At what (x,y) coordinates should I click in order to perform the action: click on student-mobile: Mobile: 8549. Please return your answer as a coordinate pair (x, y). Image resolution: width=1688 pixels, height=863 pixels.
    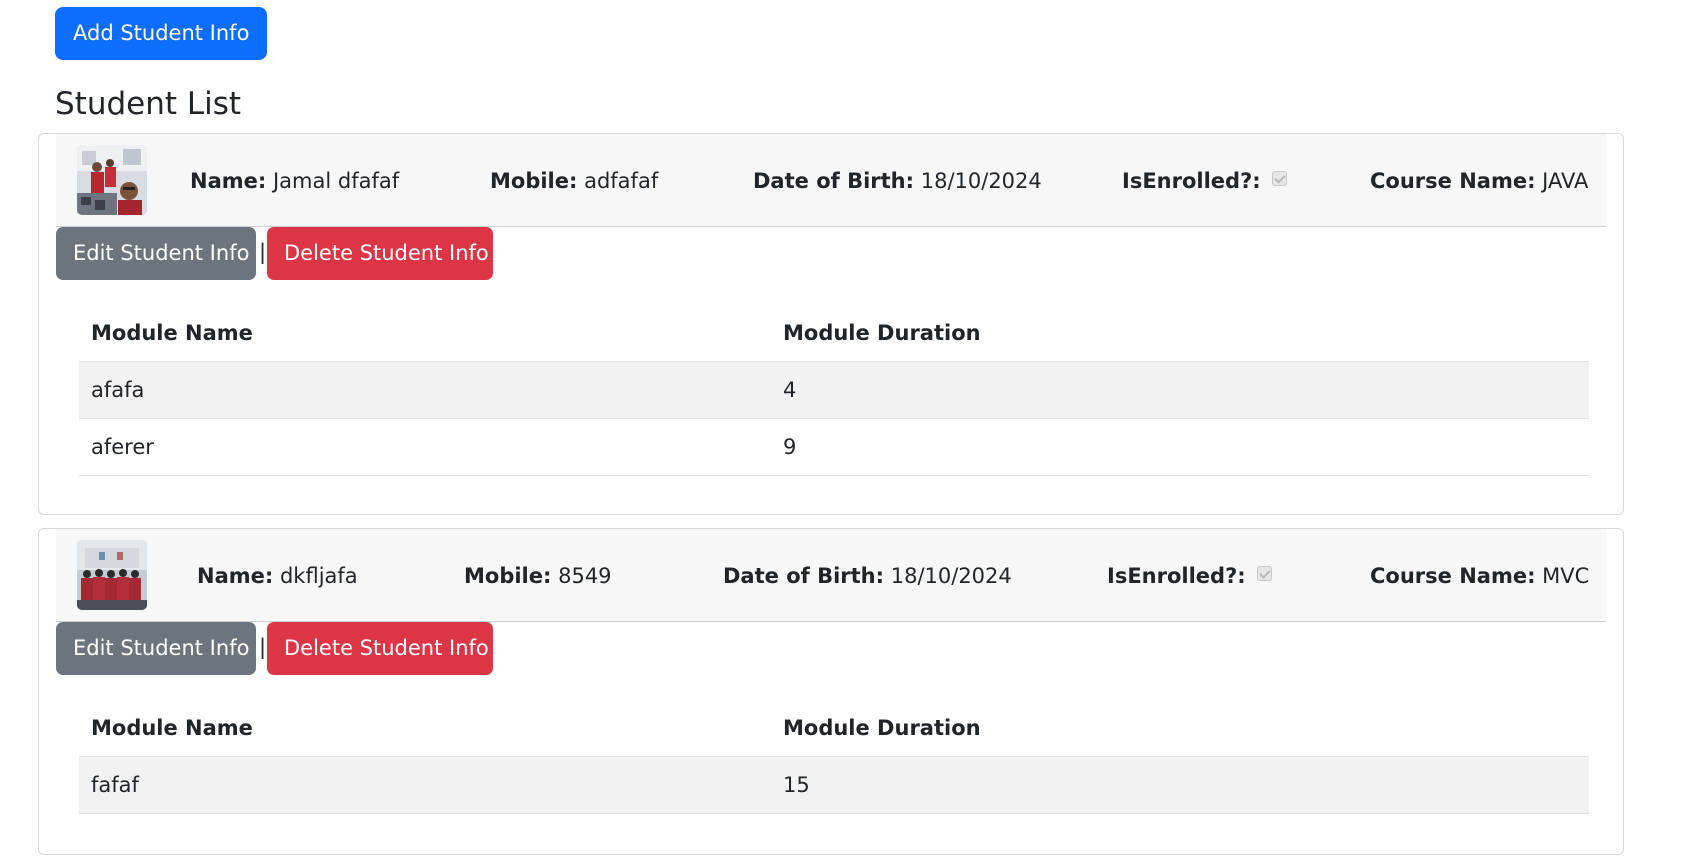
    Looking at the image, I should click on (538, 576).